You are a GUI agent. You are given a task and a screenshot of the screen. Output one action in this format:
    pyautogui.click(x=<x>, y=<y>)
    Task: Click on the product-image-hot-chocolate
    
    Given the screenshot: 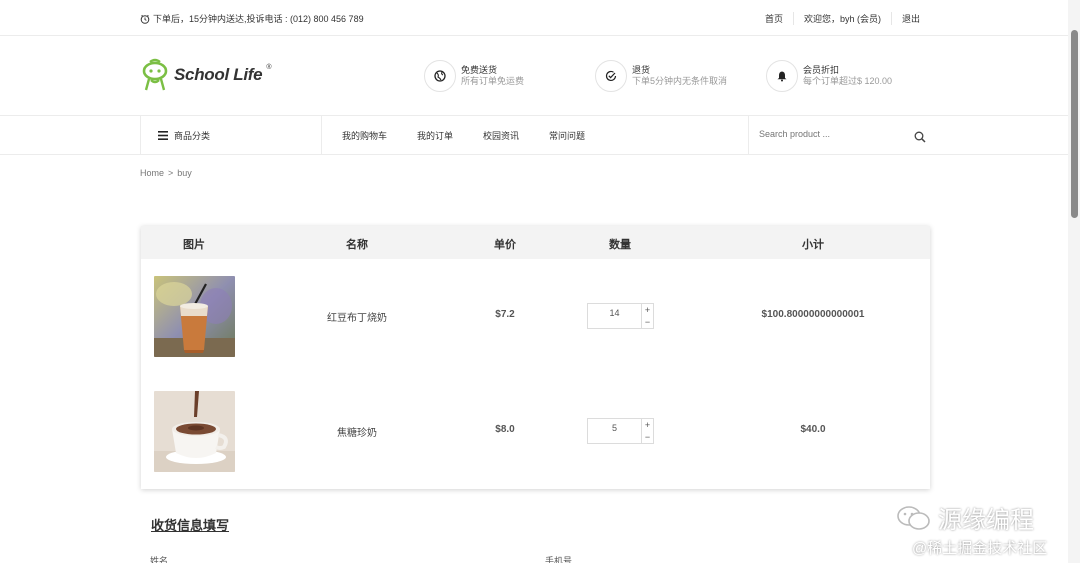 What is the action you would take?
    pyautogui.click(x=194, y=431)
    